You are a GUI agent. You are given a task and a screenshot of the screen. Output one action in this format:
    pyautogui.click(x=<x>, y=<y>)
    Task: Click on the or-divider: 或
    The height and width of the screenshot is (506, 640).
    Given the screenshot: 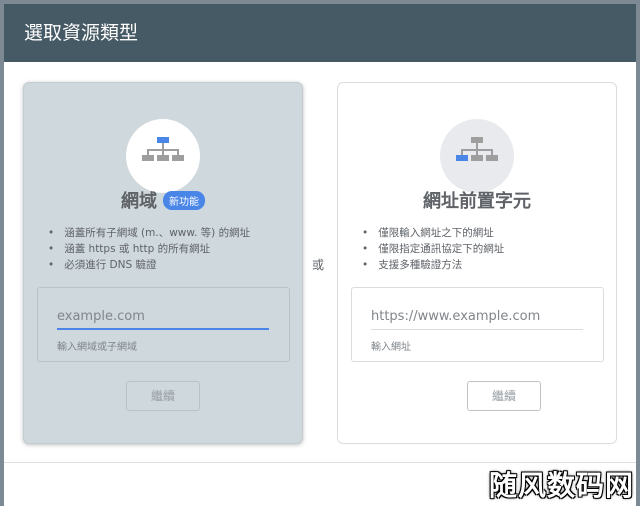 What is the action you would take?
    pyautogui.click(x=318, y=265)
    